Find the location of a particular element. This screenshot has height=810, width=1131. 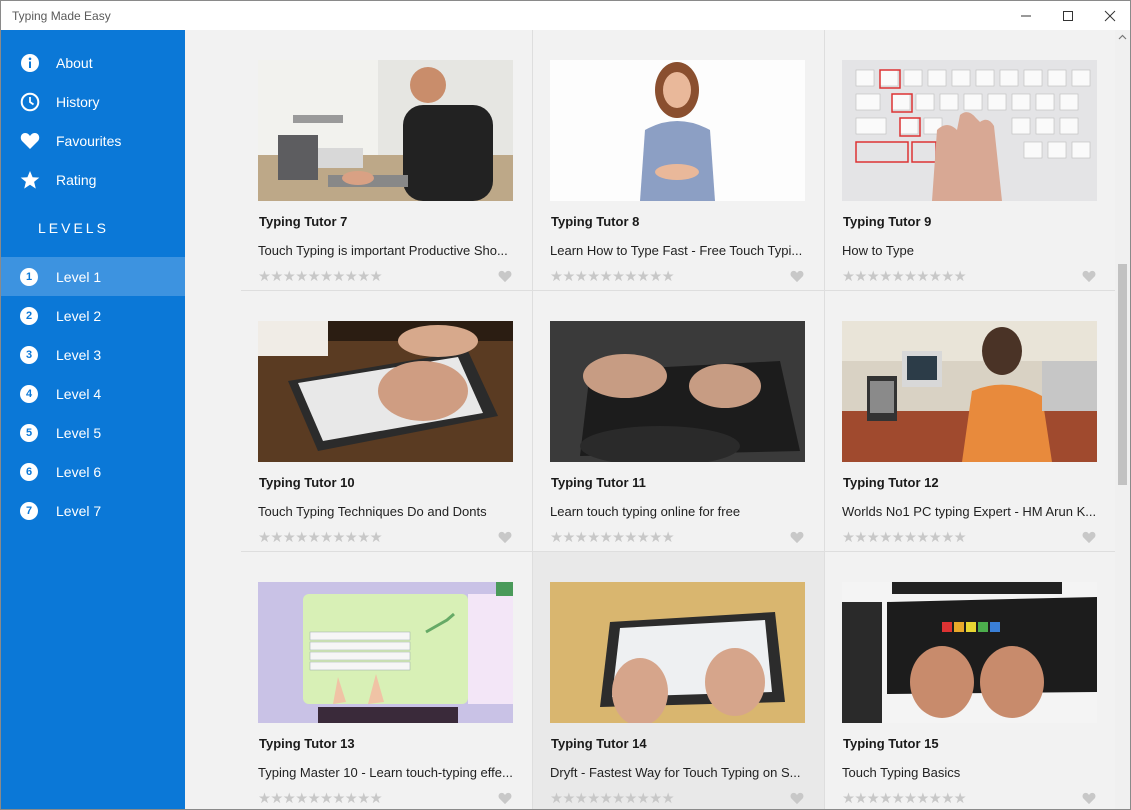

video-description: Touch Typing Basics is located at coordinates (901, 772).